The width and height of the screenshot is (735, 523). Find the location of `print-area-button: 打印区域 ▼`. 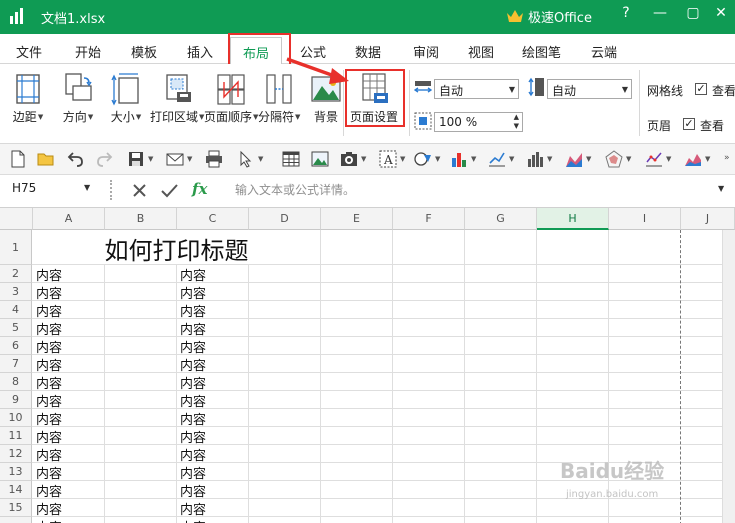

print-area-button: 打印区域 ▼ is located at coordinates (177, 98).